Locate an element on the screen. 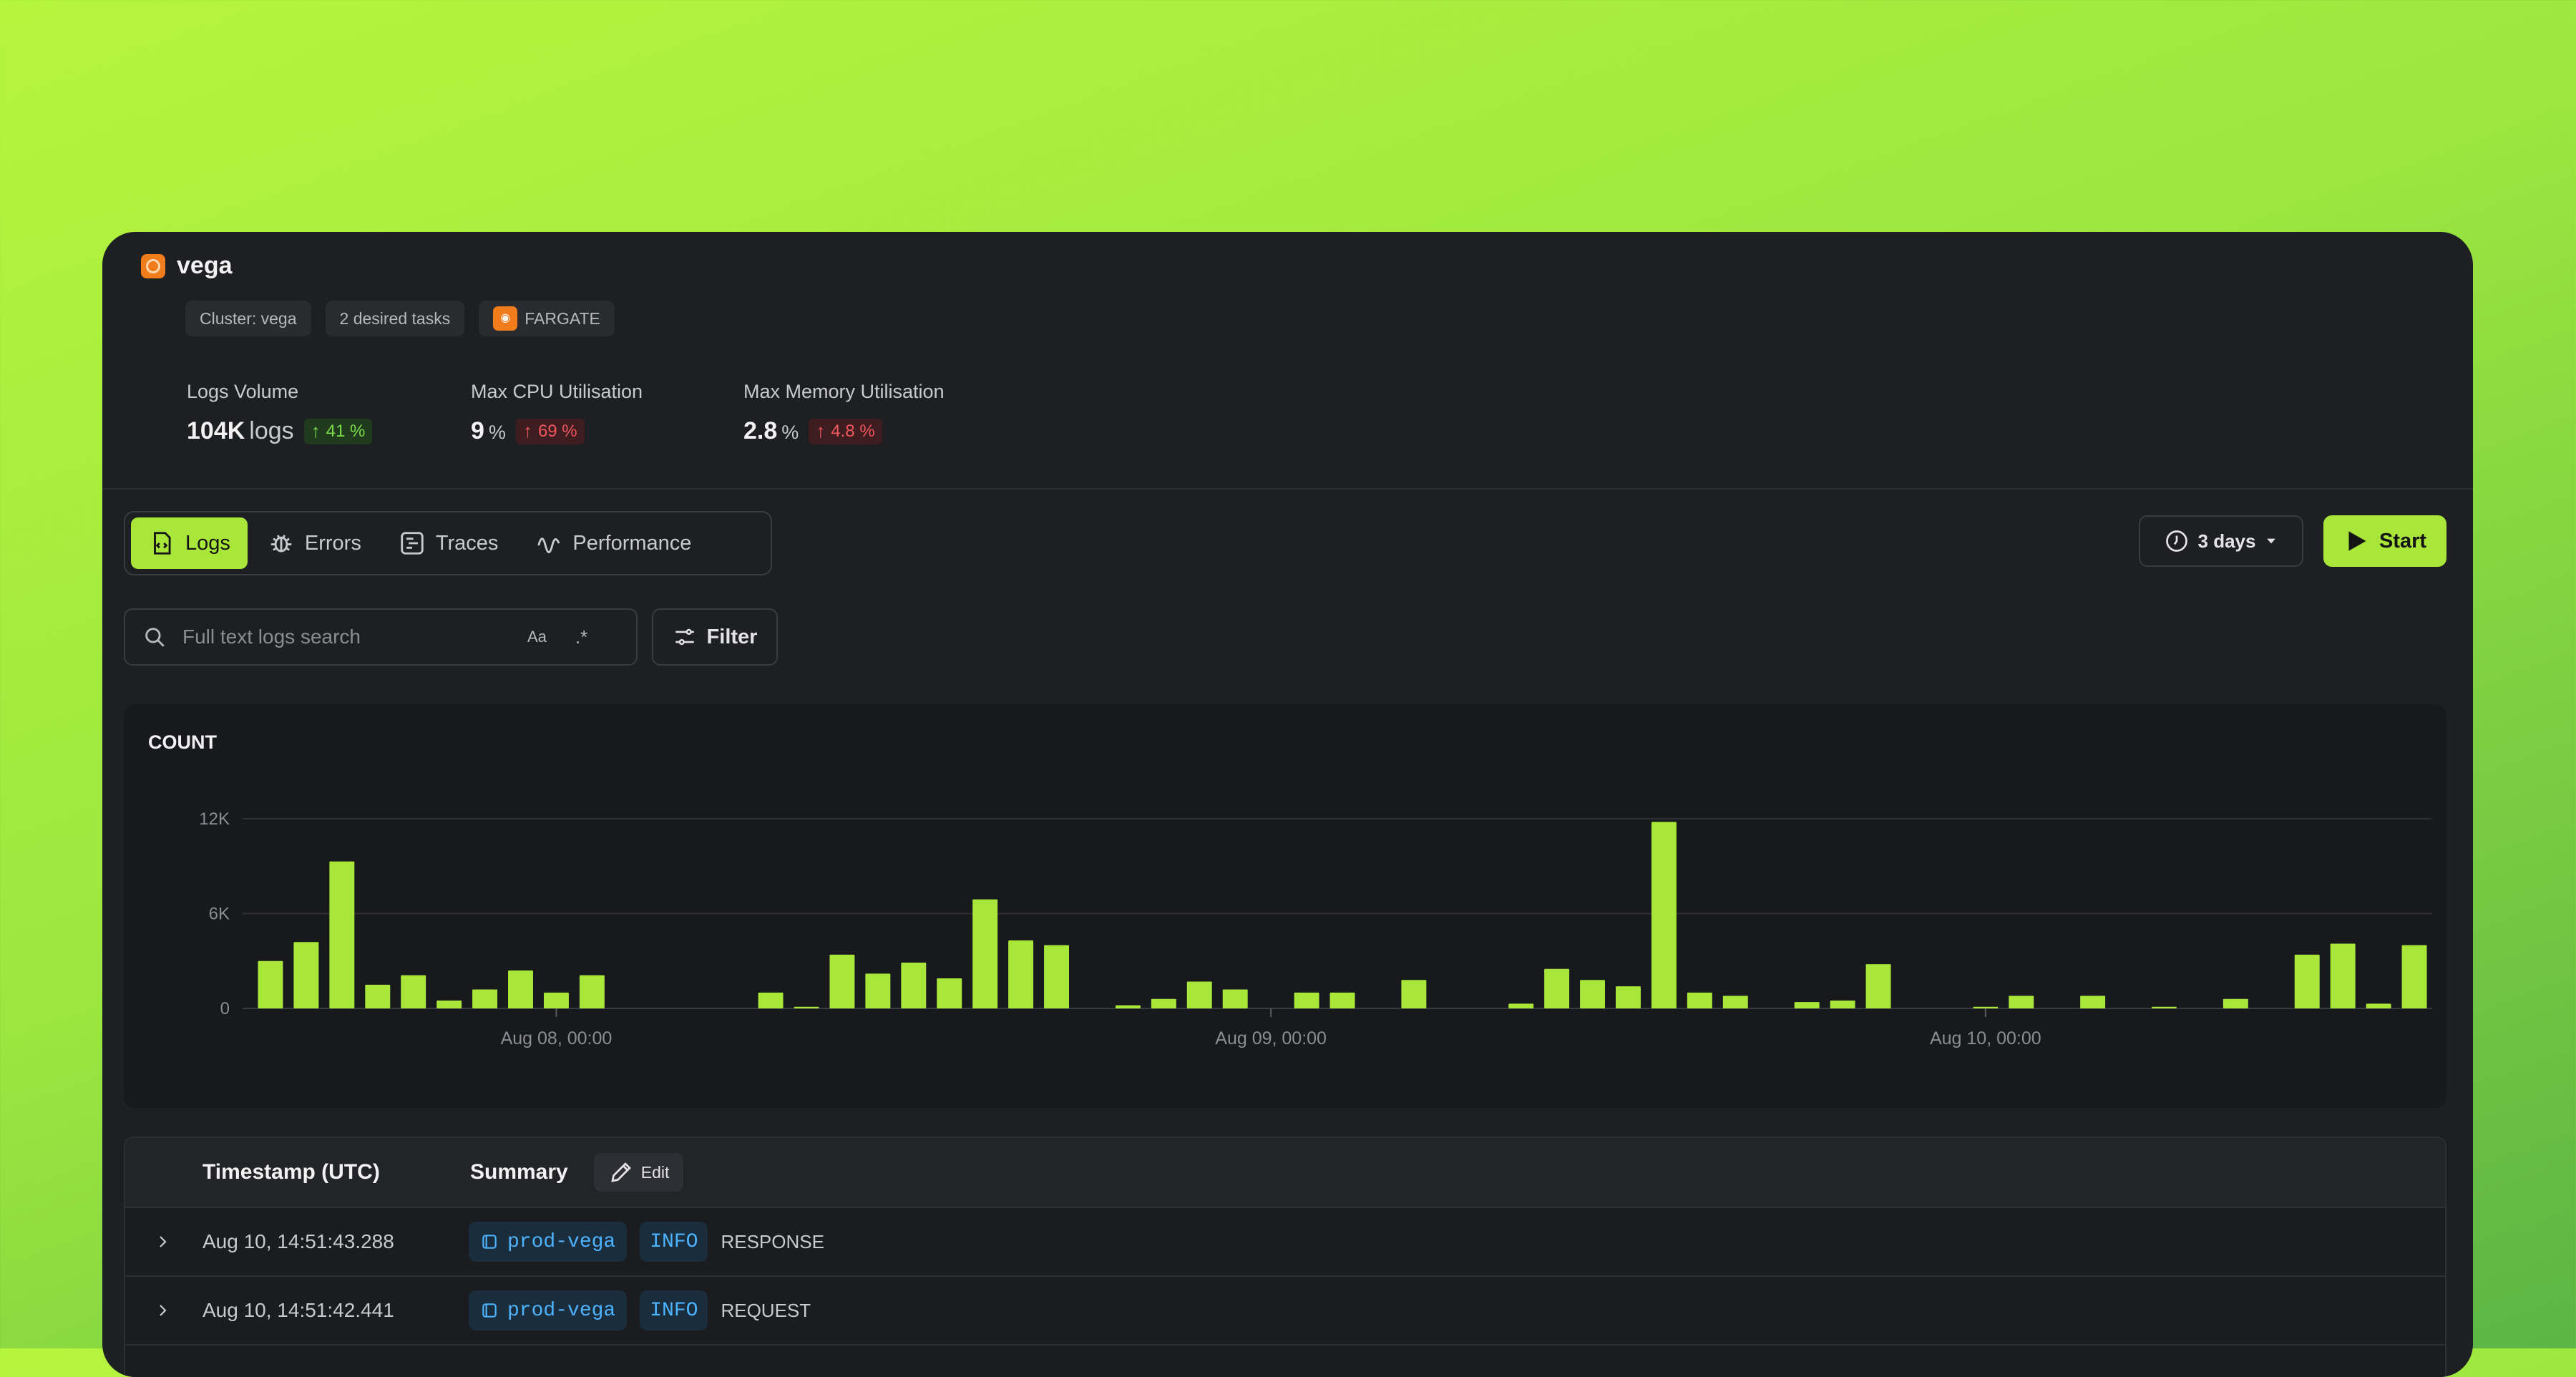 The height and width of the screenshot is (1377, 2576). metric-change-badge: ↑ 41 % is located at coordinates (338, 431).